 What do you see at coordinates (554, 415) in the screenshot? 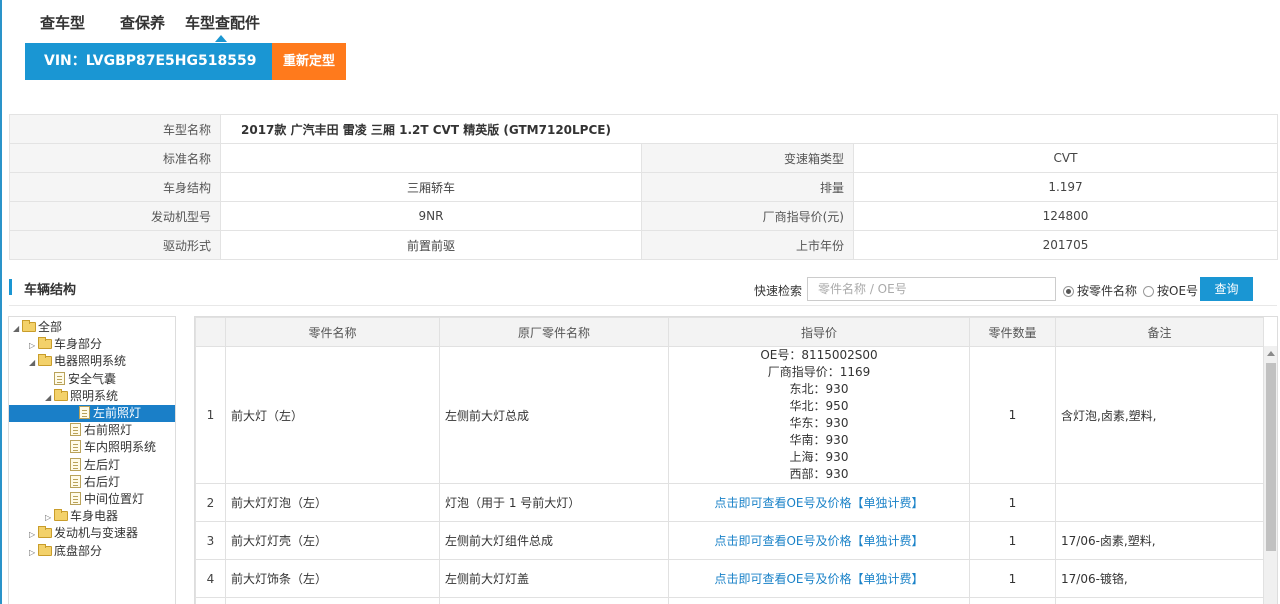
I see `oem-part-name: 左侧前大灯总成` at bounding box center [554, 415].